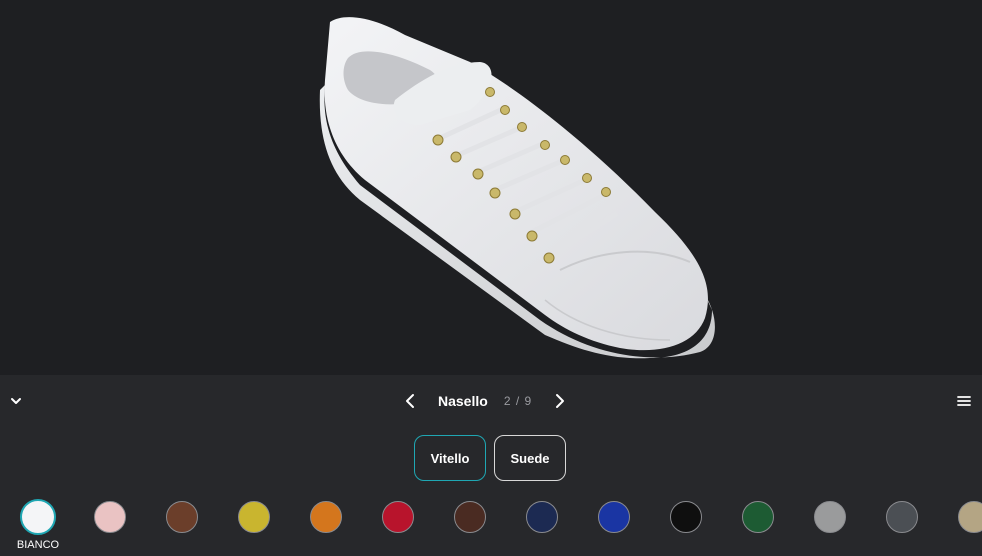  I want to click on section-navigator: Nasello 2 / 9, so click(485, 401).